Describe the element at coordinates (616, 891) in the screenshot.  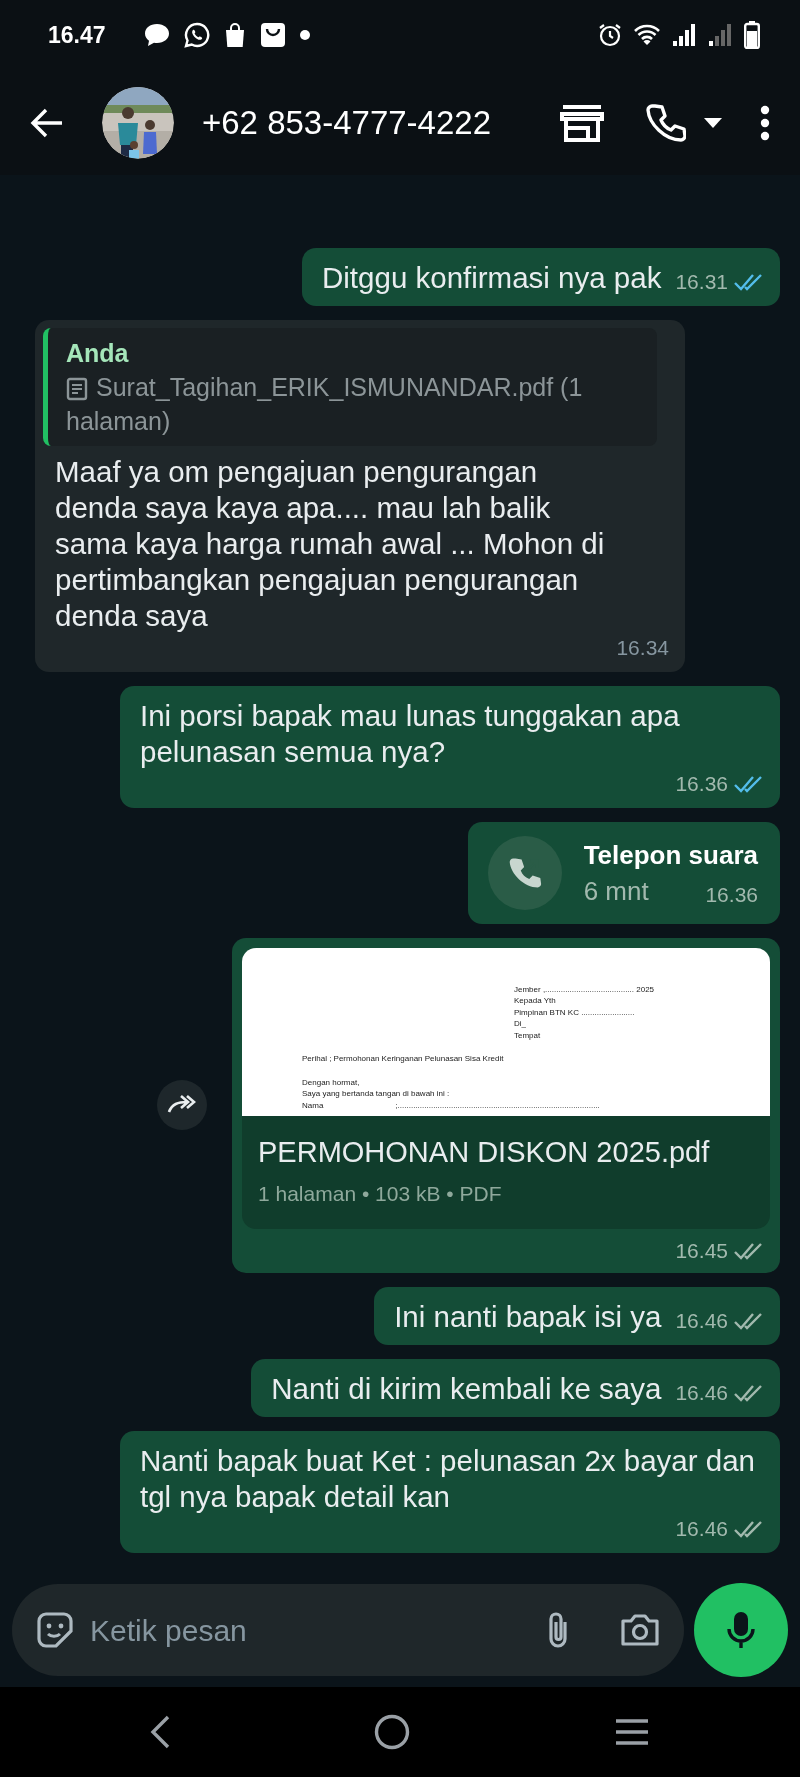
I see `call-duration: 6 mnt` at that location.